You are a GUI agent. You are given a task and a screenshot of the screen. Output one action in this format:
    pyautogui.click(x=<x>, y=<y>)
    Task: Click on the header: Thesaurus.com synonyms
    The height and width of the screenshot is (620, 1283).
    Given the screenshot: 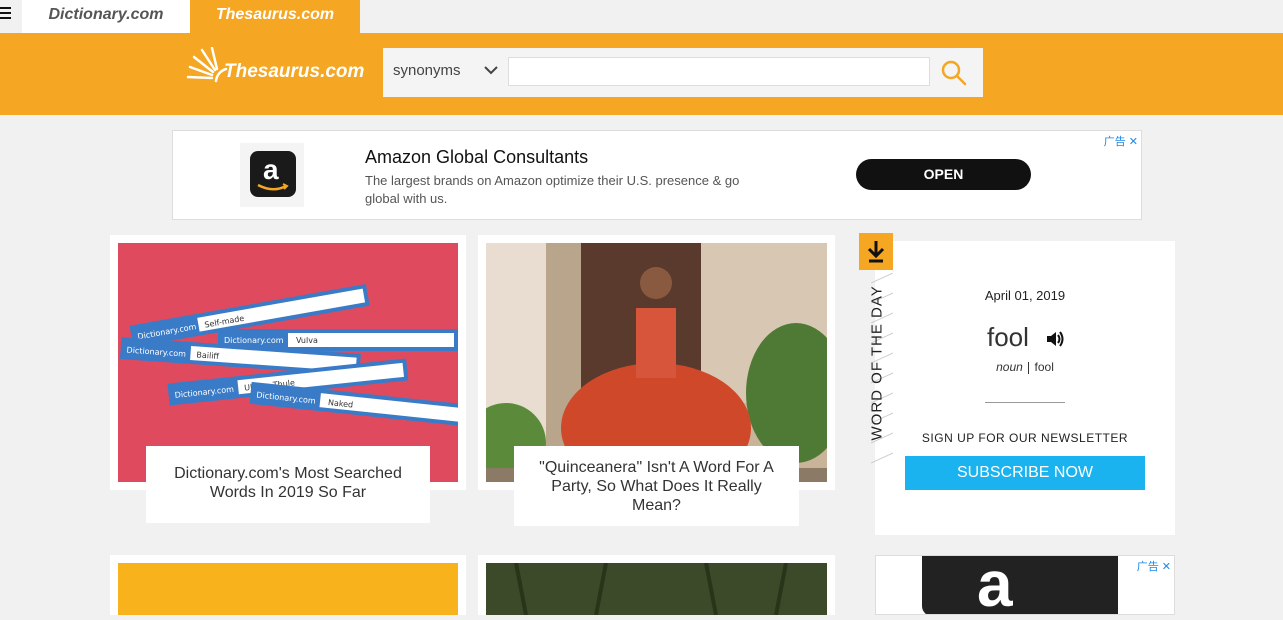 What is the action you would take?
    pyautogui.click(x=641, y=74)
    